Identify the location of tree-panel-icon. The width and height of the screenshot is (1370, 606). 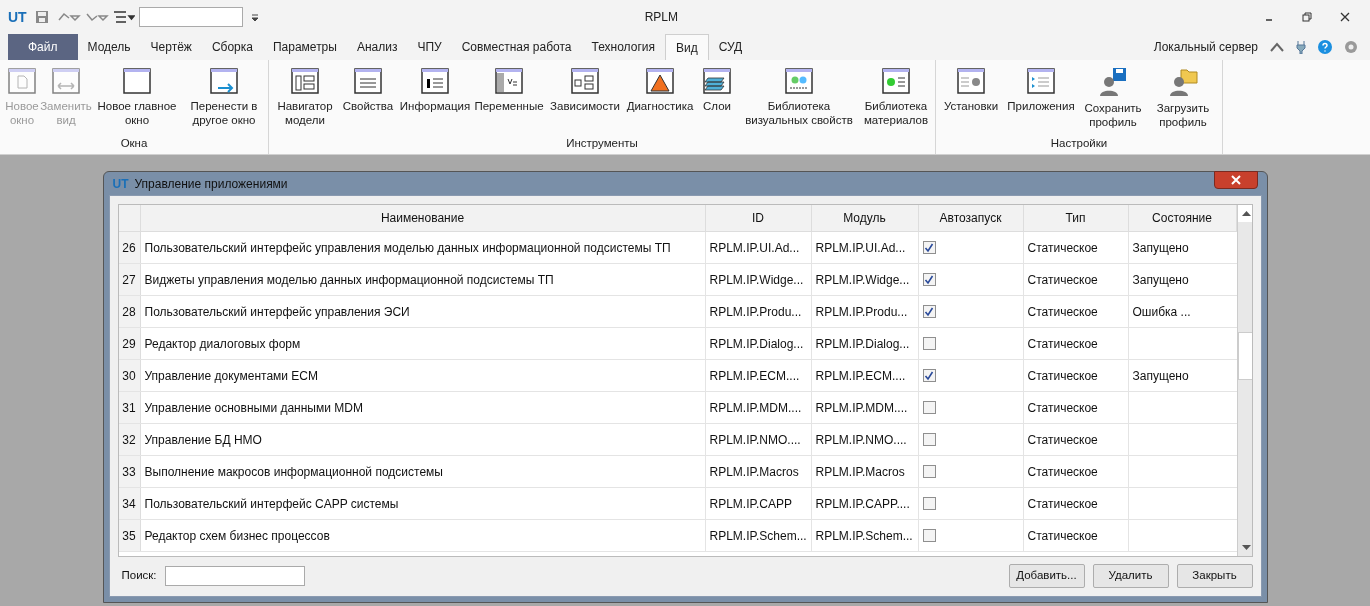
(305, 81).